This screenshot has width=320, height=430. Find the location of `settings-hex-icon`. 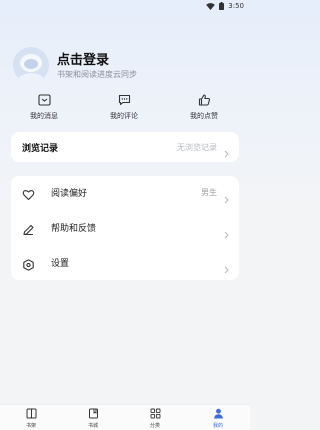

settings-hex-icon is located at coordinates (28, 265).